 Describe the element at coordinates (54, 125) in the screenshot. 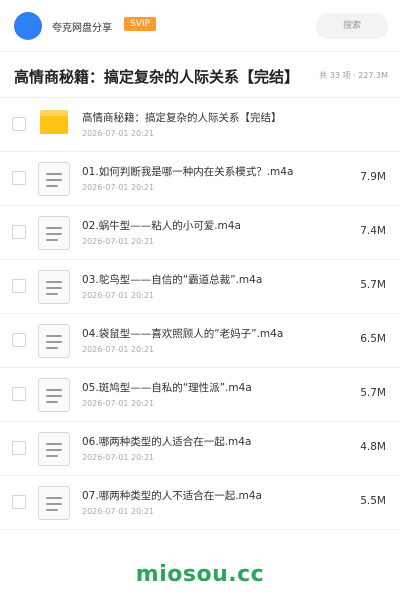

I see `folder-icon` at that location.